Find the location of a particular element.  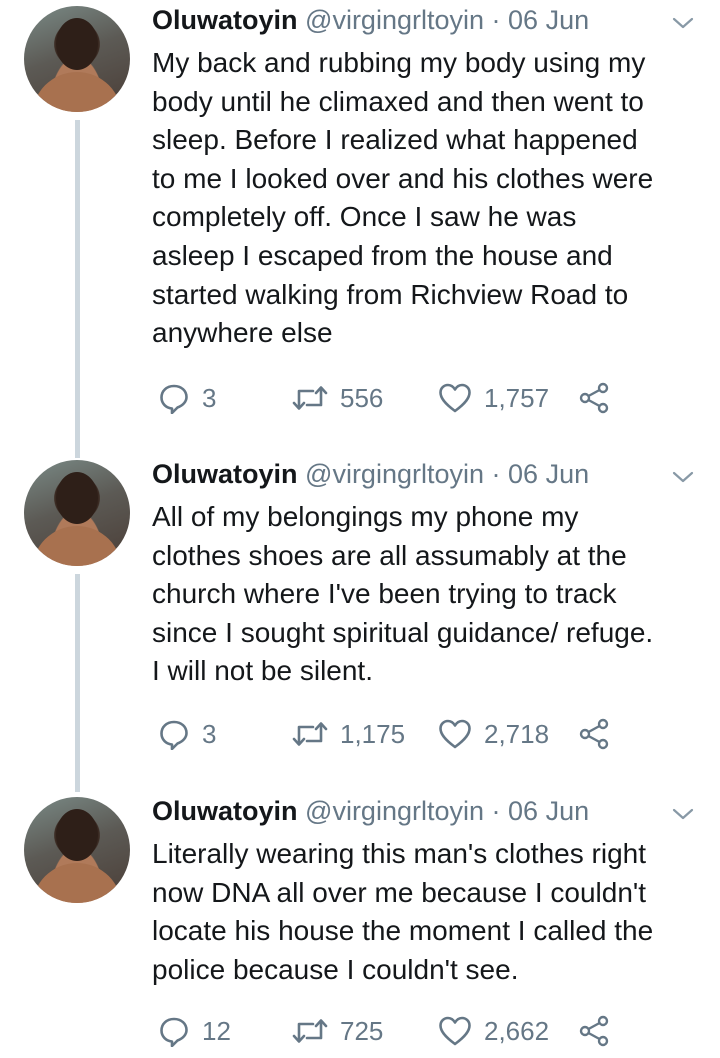

reply-button: 12 is located at coordinates (194, 1031).